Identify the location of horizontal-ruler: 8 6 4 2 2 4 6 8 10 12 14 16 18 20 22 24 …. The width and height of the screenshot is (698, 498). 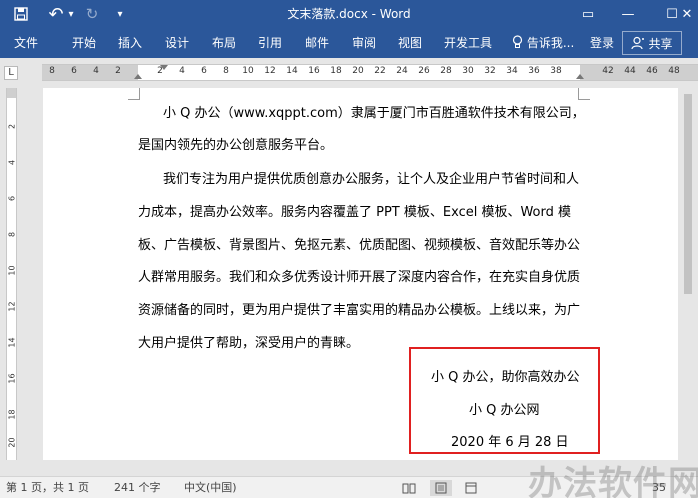
(370, 72).